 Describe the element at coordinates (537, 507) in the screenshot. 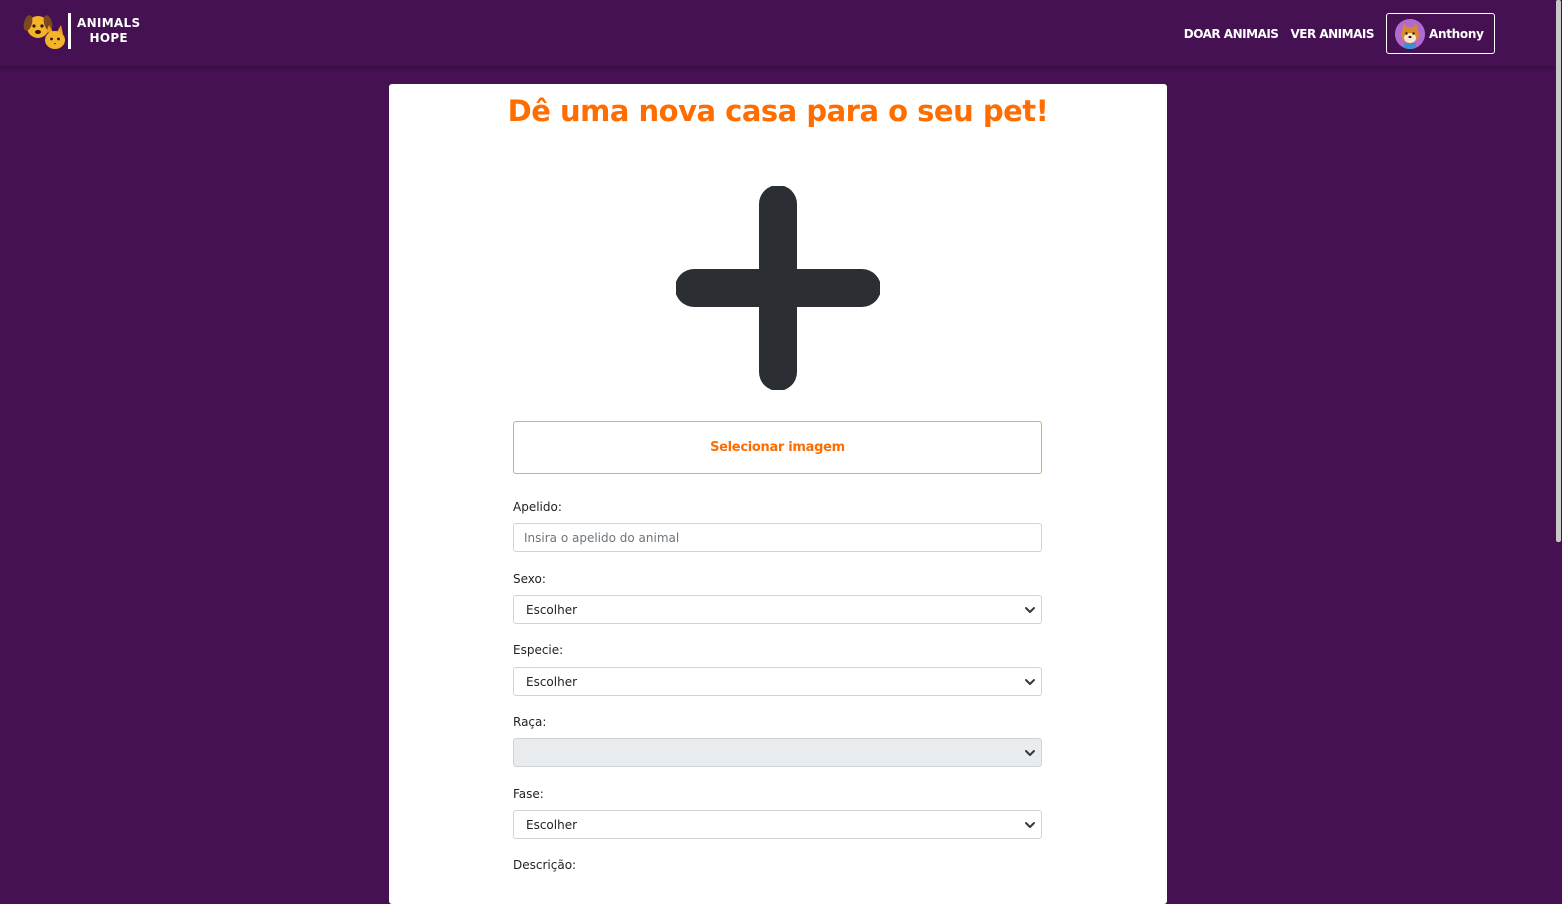

I see `nickname-label: Apelido:` at that location.